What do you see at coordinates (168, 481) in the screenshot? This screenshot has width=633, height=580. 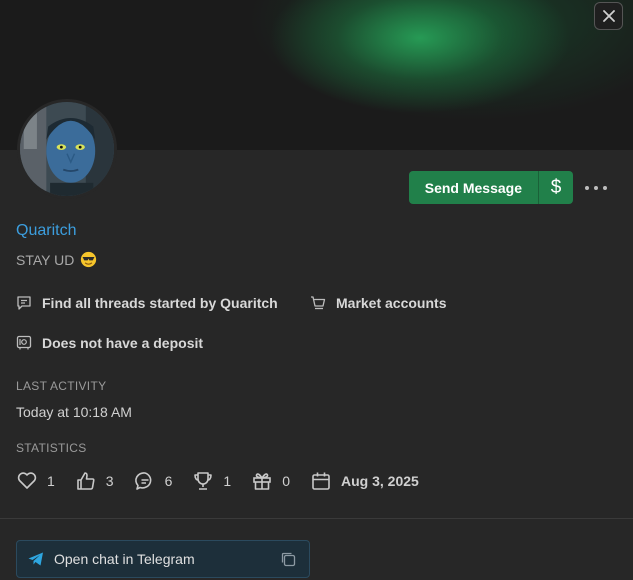 I see `messages-count: 6` at bounding box center [168, 481].